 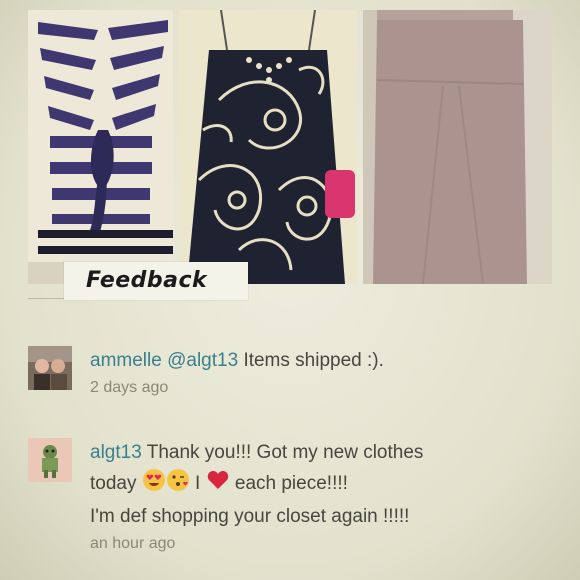 I want to click on comment-timestamp: an hour ago, so click(x=133, y=543).